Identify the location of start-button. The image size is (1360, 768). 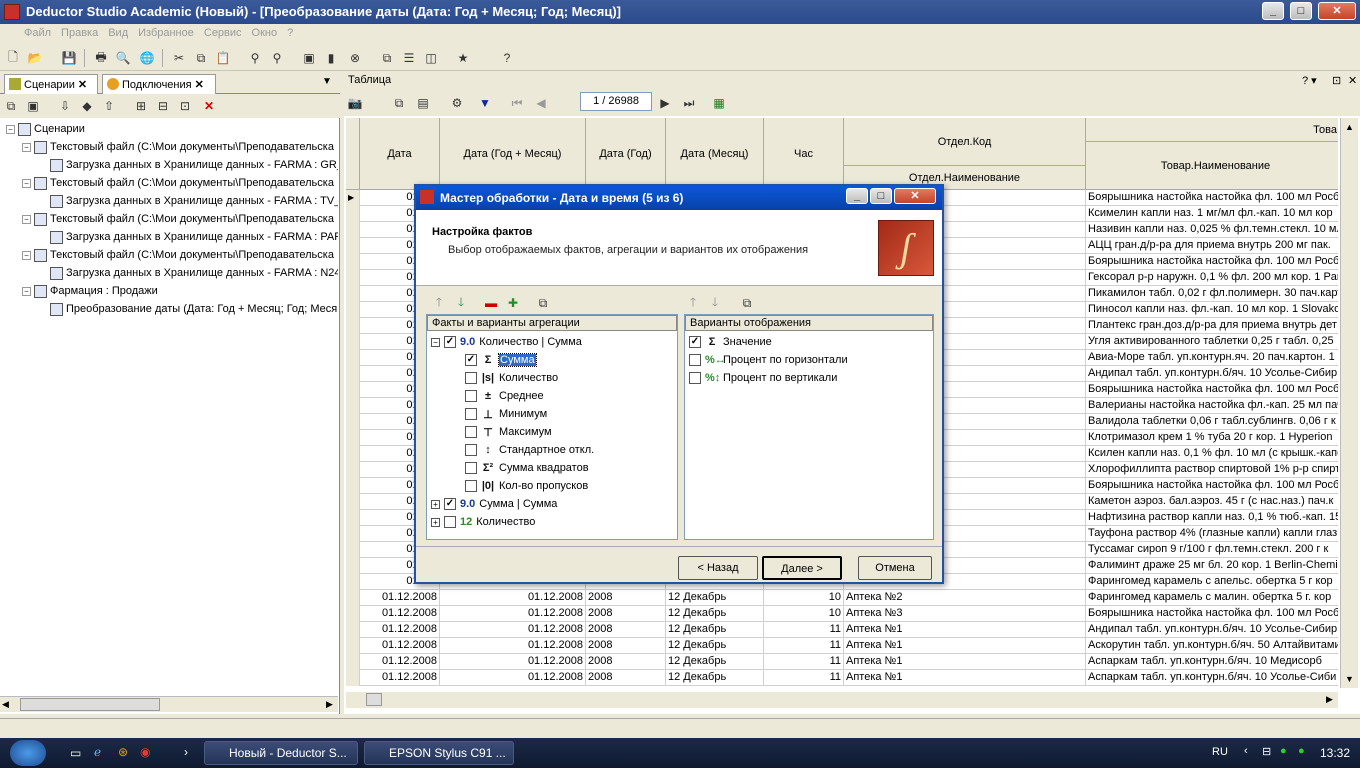
(28, 753).